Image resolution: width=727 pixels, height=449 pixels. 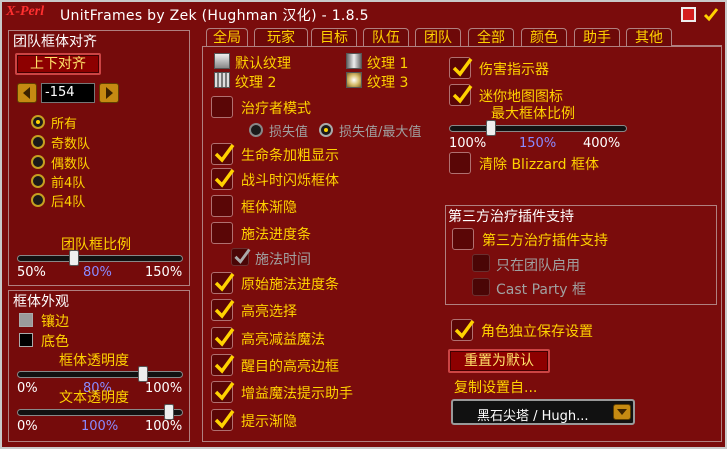 I want to click on filter-odd-label: 奇数队, so click(x=71, y=144).